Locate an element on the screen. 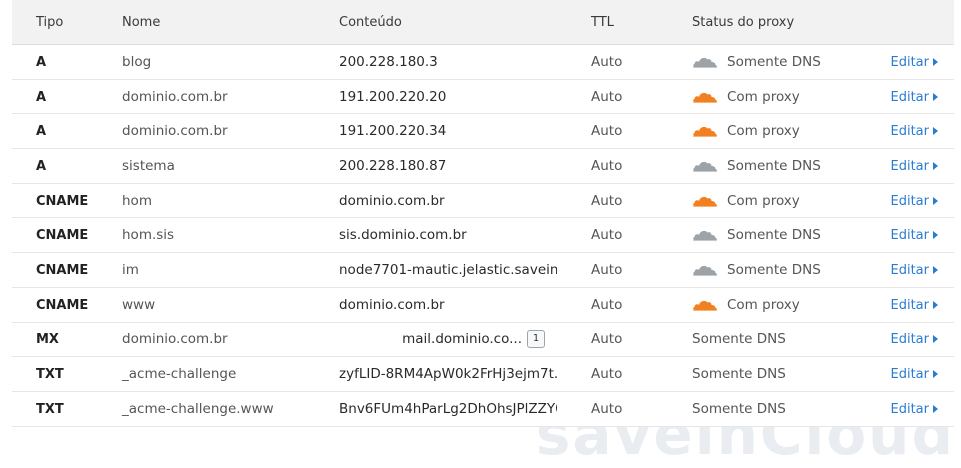  conteudo-text: 191.200.220.34 is located at coordinates (393, 131).